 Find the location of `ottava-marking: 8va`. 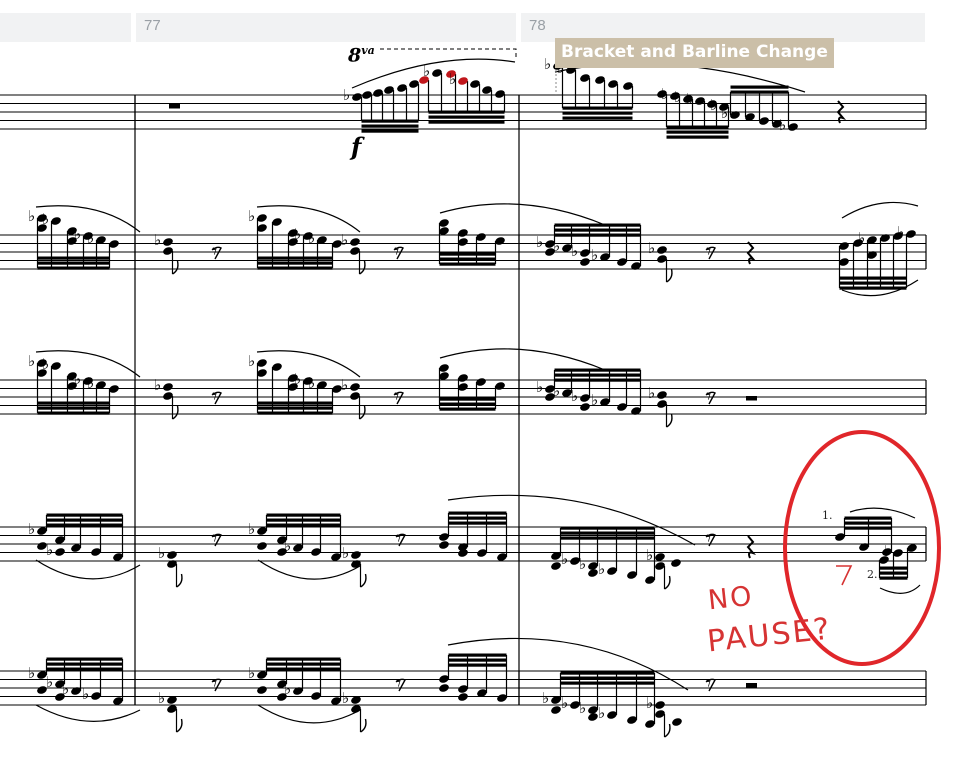

ottava-marking: 8va is located at coordinates (361, 55).